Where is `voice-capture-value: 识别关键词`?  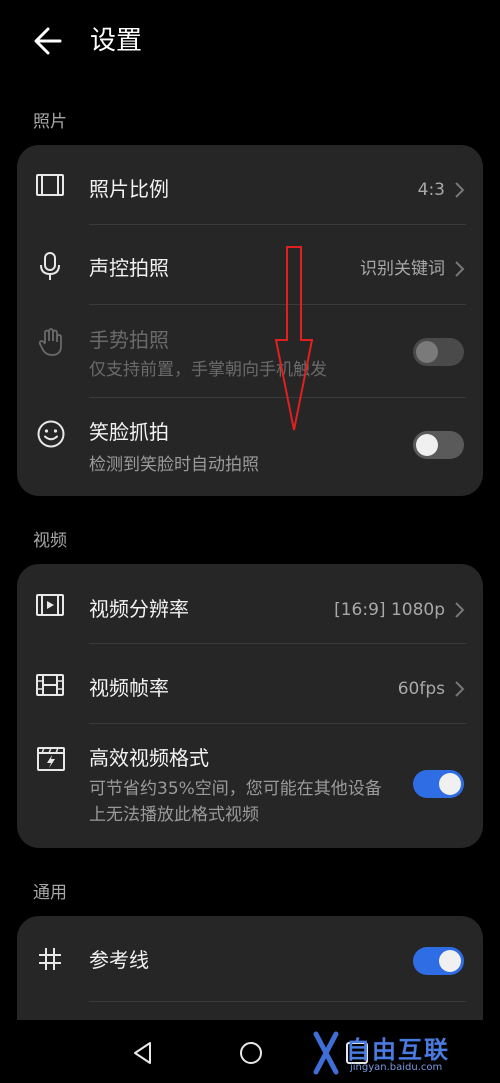 voice-capture-value: 识别关键词 is located at coordinates (402, 269).